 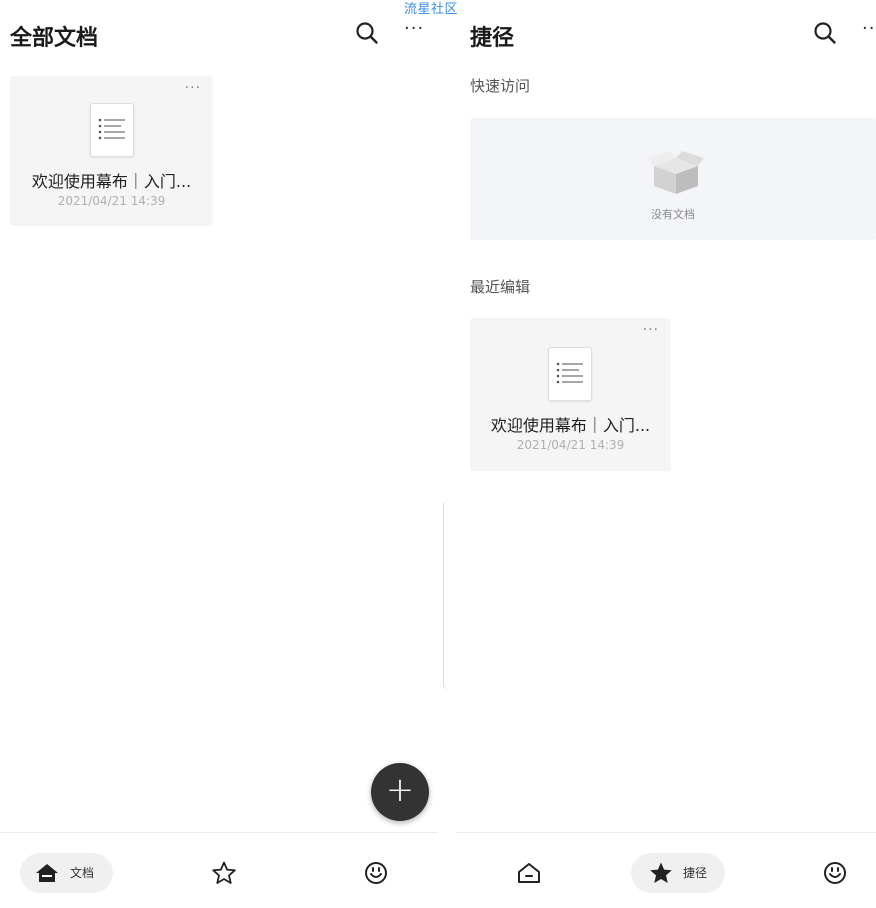 I want to click on home-outline-icon, so click(x=529, y=873).